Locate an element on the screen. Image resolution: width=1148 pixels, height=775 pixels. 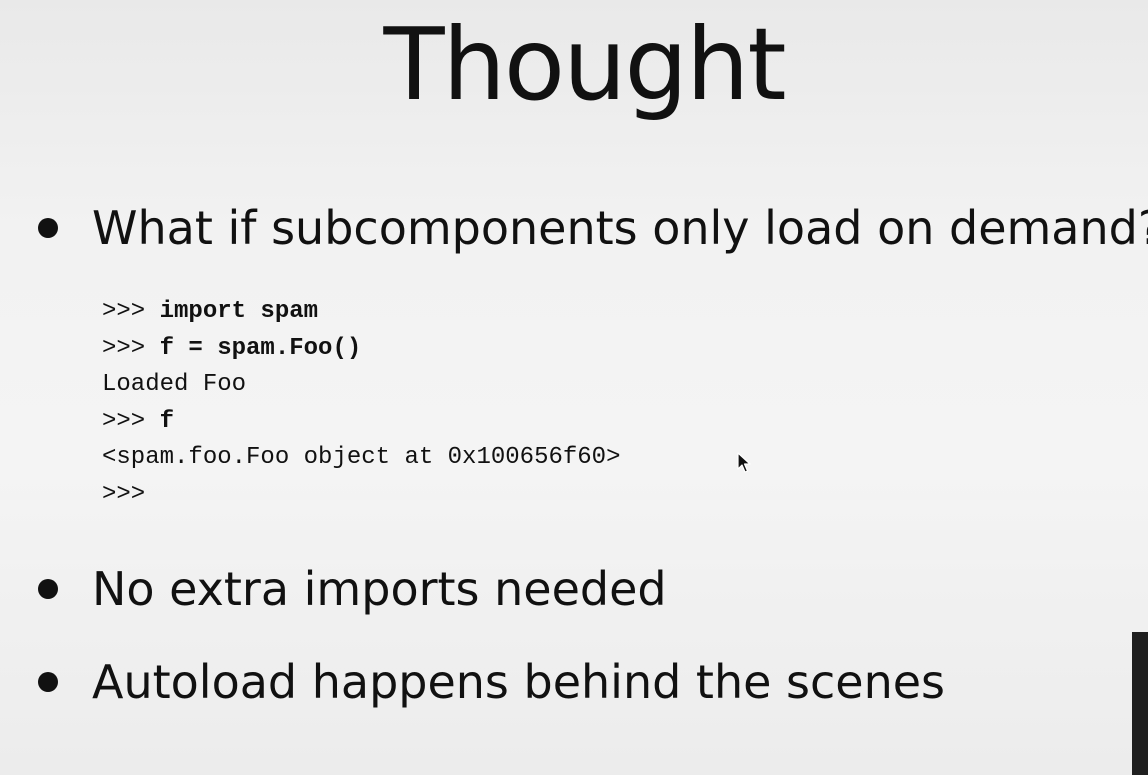
code-line: >>> import spam is located at coordinates (361, 312).